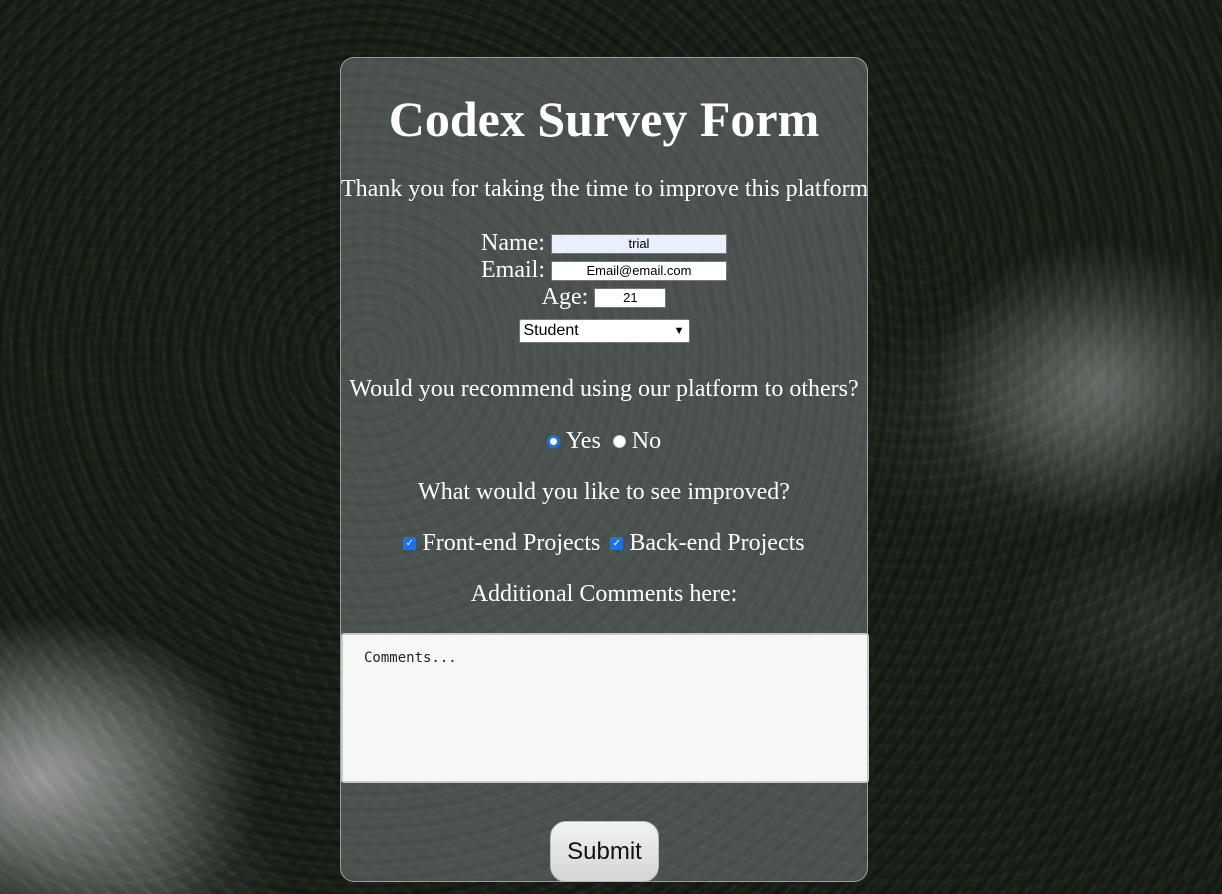  Describe the element at coordinates (619, 441) in the screenshot. I see `recommend-no-radio` at that location.